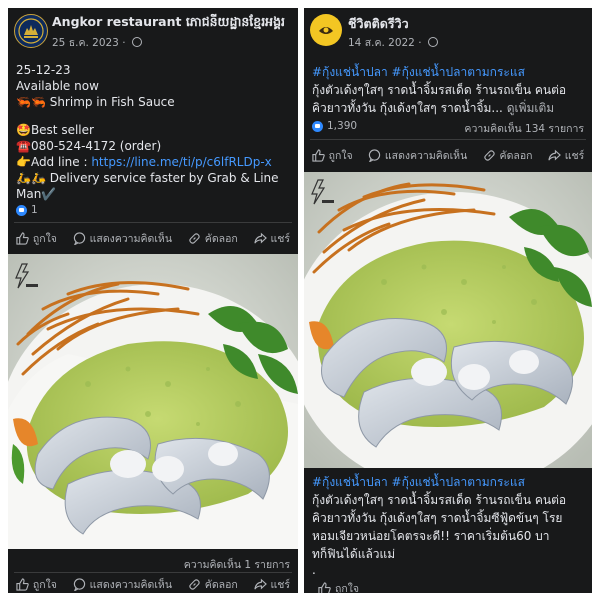 The height and width of the screenshot is (600, 600). I want to click on like-button-partial: ถูกใจ, so click(338, 586).